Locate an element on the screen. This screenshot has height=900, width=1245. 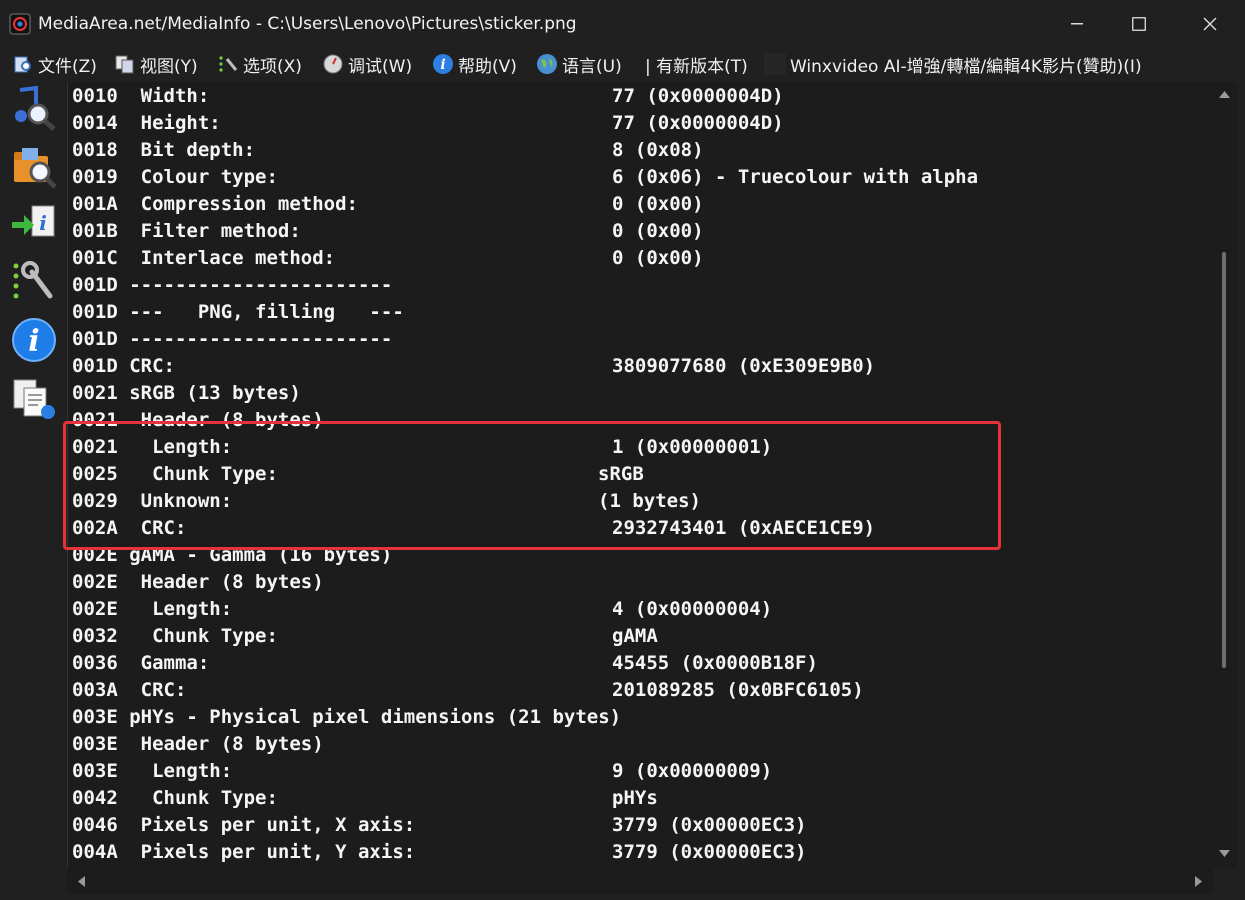
line-value: 77 (0x0000004D) is located at coordinates (698, 123).